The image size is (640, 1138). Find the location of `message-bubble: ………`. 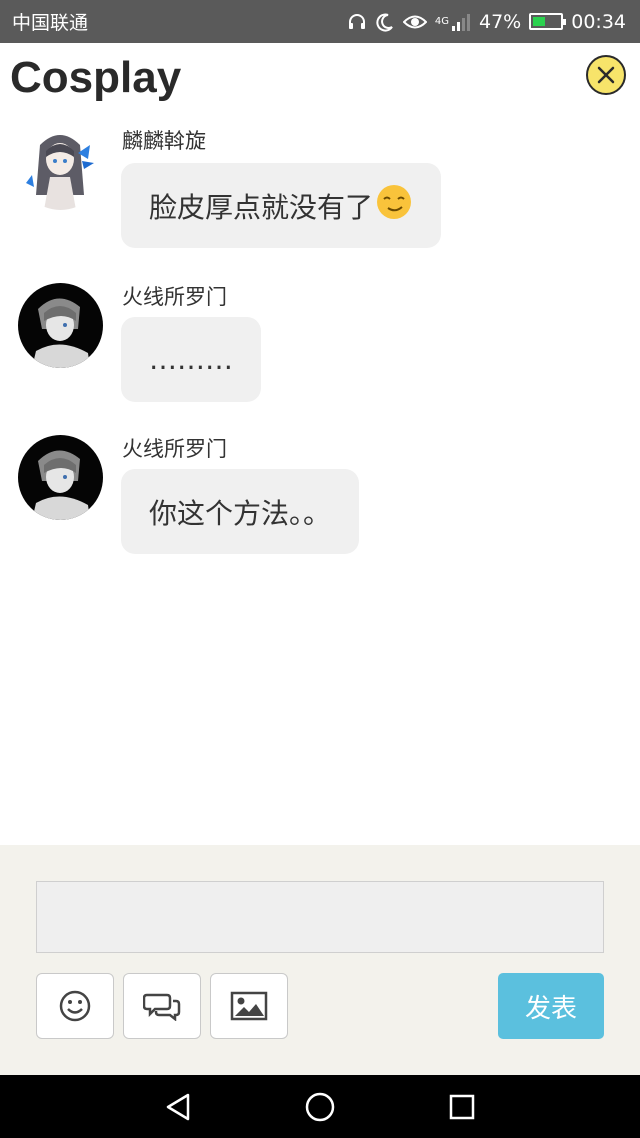

message-bubble: ……… is located at coordinates (191, 359).